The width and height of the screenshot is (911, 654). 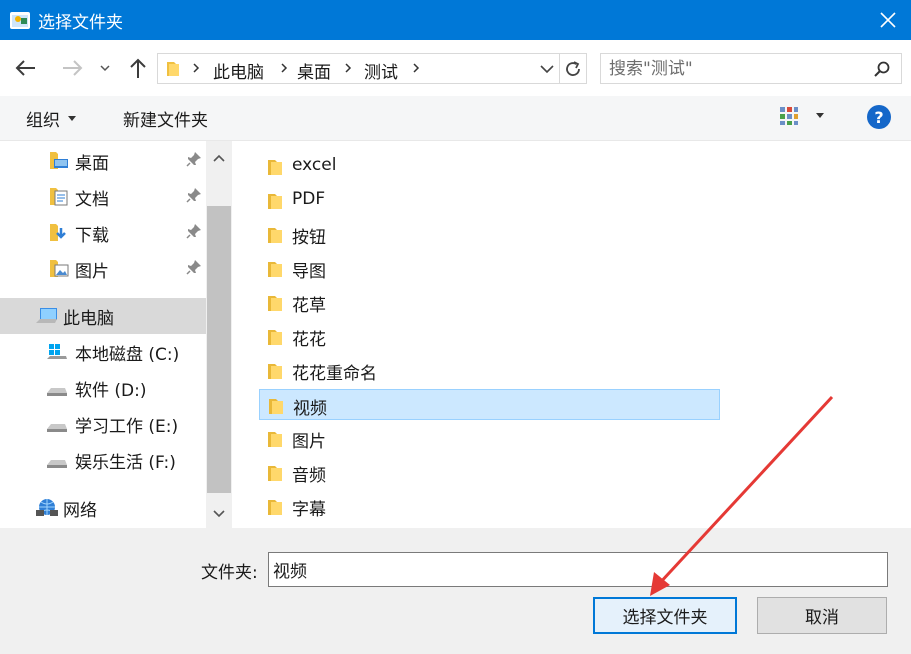 I want to click on scroll-up-arrow-icon, so click(x=219, y=158).